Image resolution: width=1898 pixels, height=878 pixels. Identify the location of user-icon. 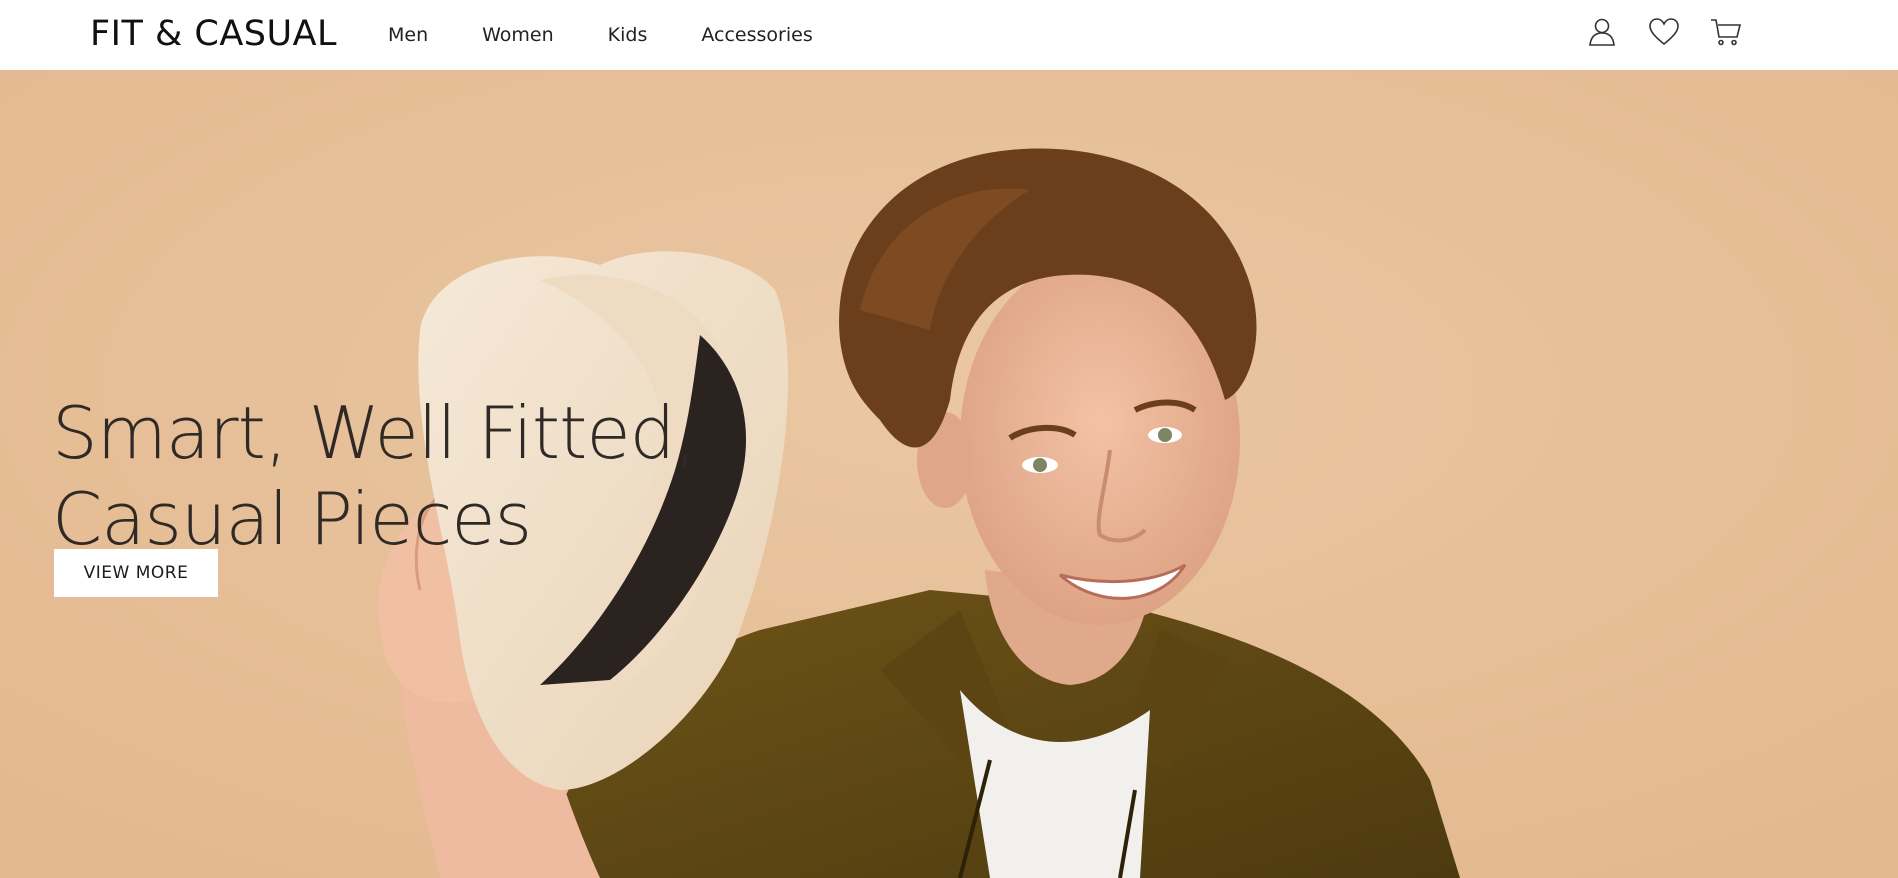
(1602, 32).